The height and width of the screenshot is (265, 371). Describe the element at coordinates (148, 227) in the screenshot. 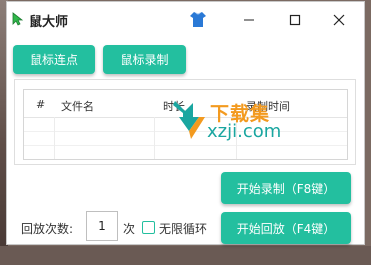

I see `infinite-loop-checkbox` at that location.